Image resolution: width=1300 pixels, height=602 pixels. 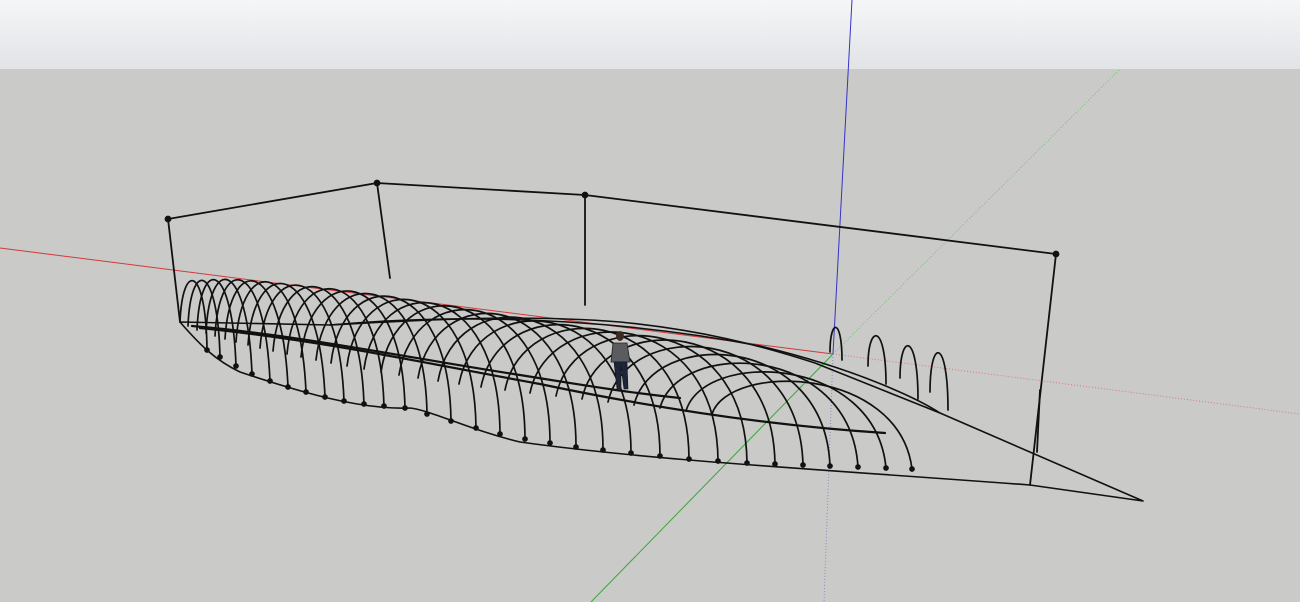 What do you see at coordinates (1066, 384) in the screenshot?
I see `red-axis-dotted` at bounding box center [1066, 384].